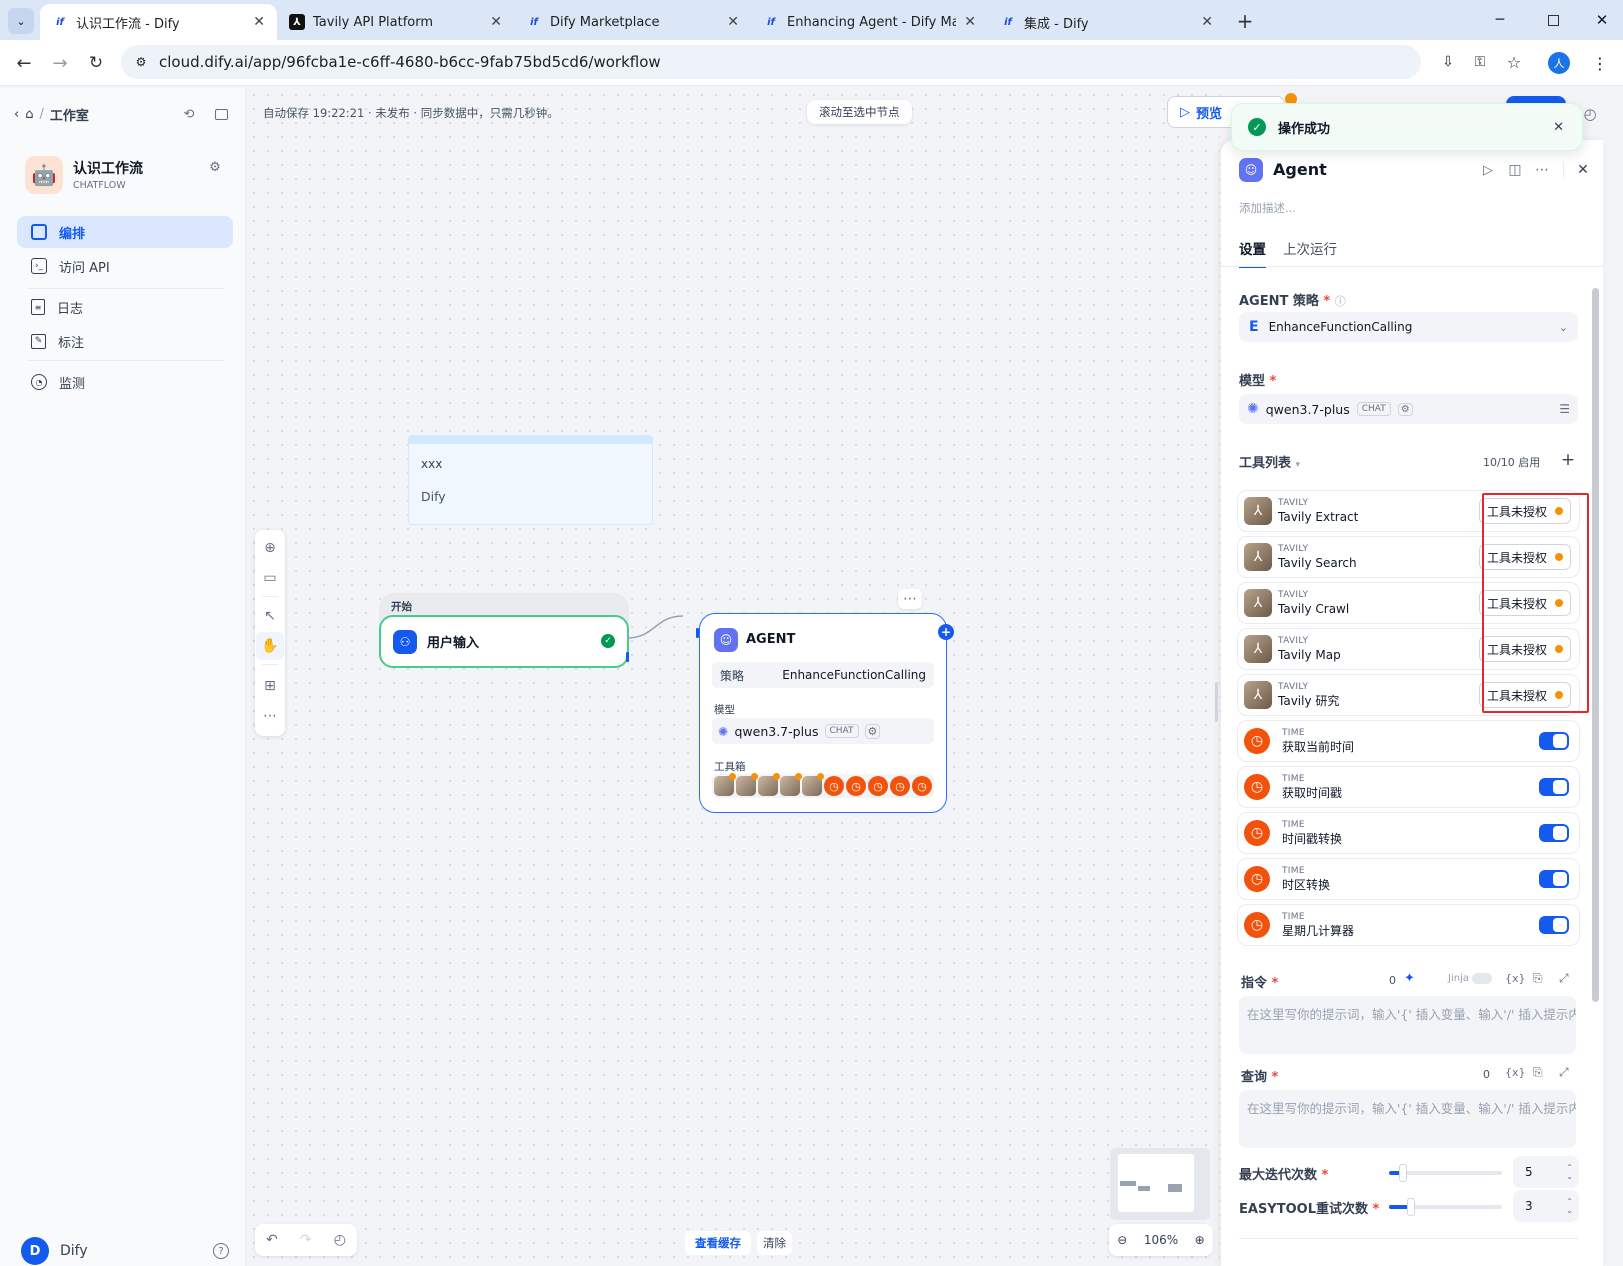 This screenshot has width=1623, height=1266. I want to click on nav-logs: ≡ 日志, so click(125, 307).